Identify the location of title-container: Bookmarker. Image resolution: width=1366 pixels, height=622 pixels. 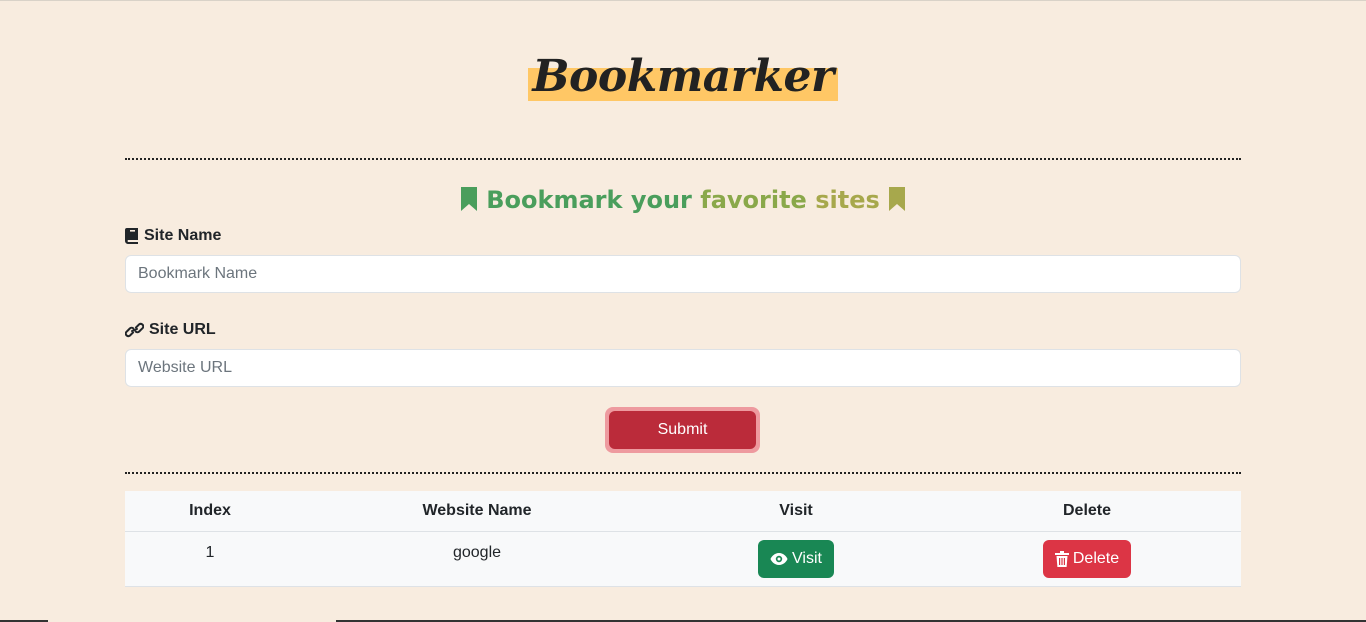
(683, 77).